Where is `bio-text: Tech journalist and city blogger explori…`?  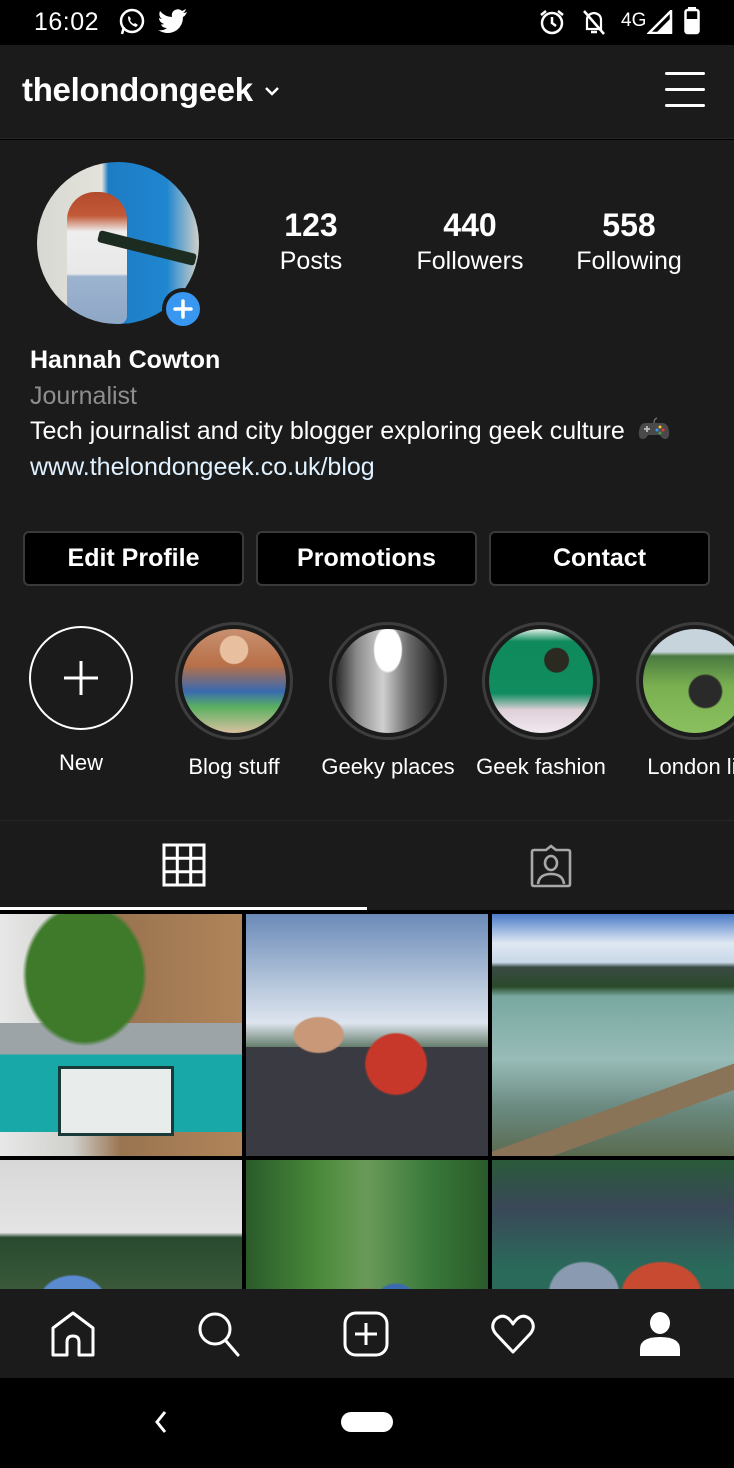 bio-text: Tech journalist and city blogger explori… is located at coordinates (327, 431).